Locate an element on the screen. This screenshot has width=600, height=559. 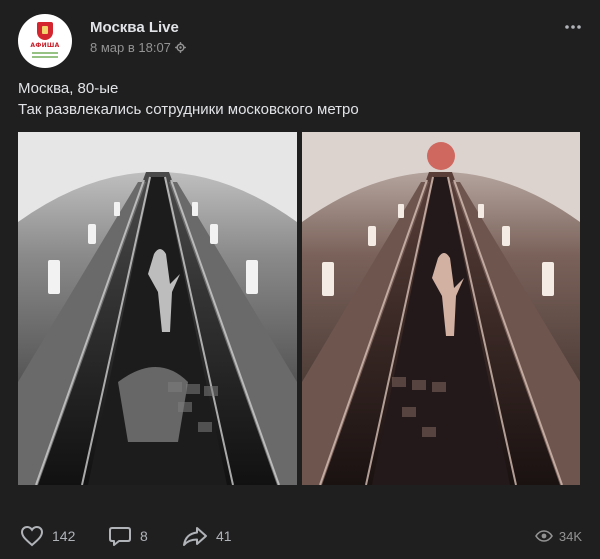
post-actions: 142 8 41 34K is located at coordinates (300, 536).